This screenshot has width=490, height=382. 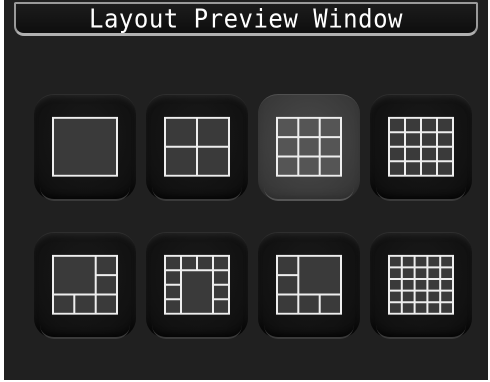 I want to click on five-view-icon, so click(x=309, y=284).